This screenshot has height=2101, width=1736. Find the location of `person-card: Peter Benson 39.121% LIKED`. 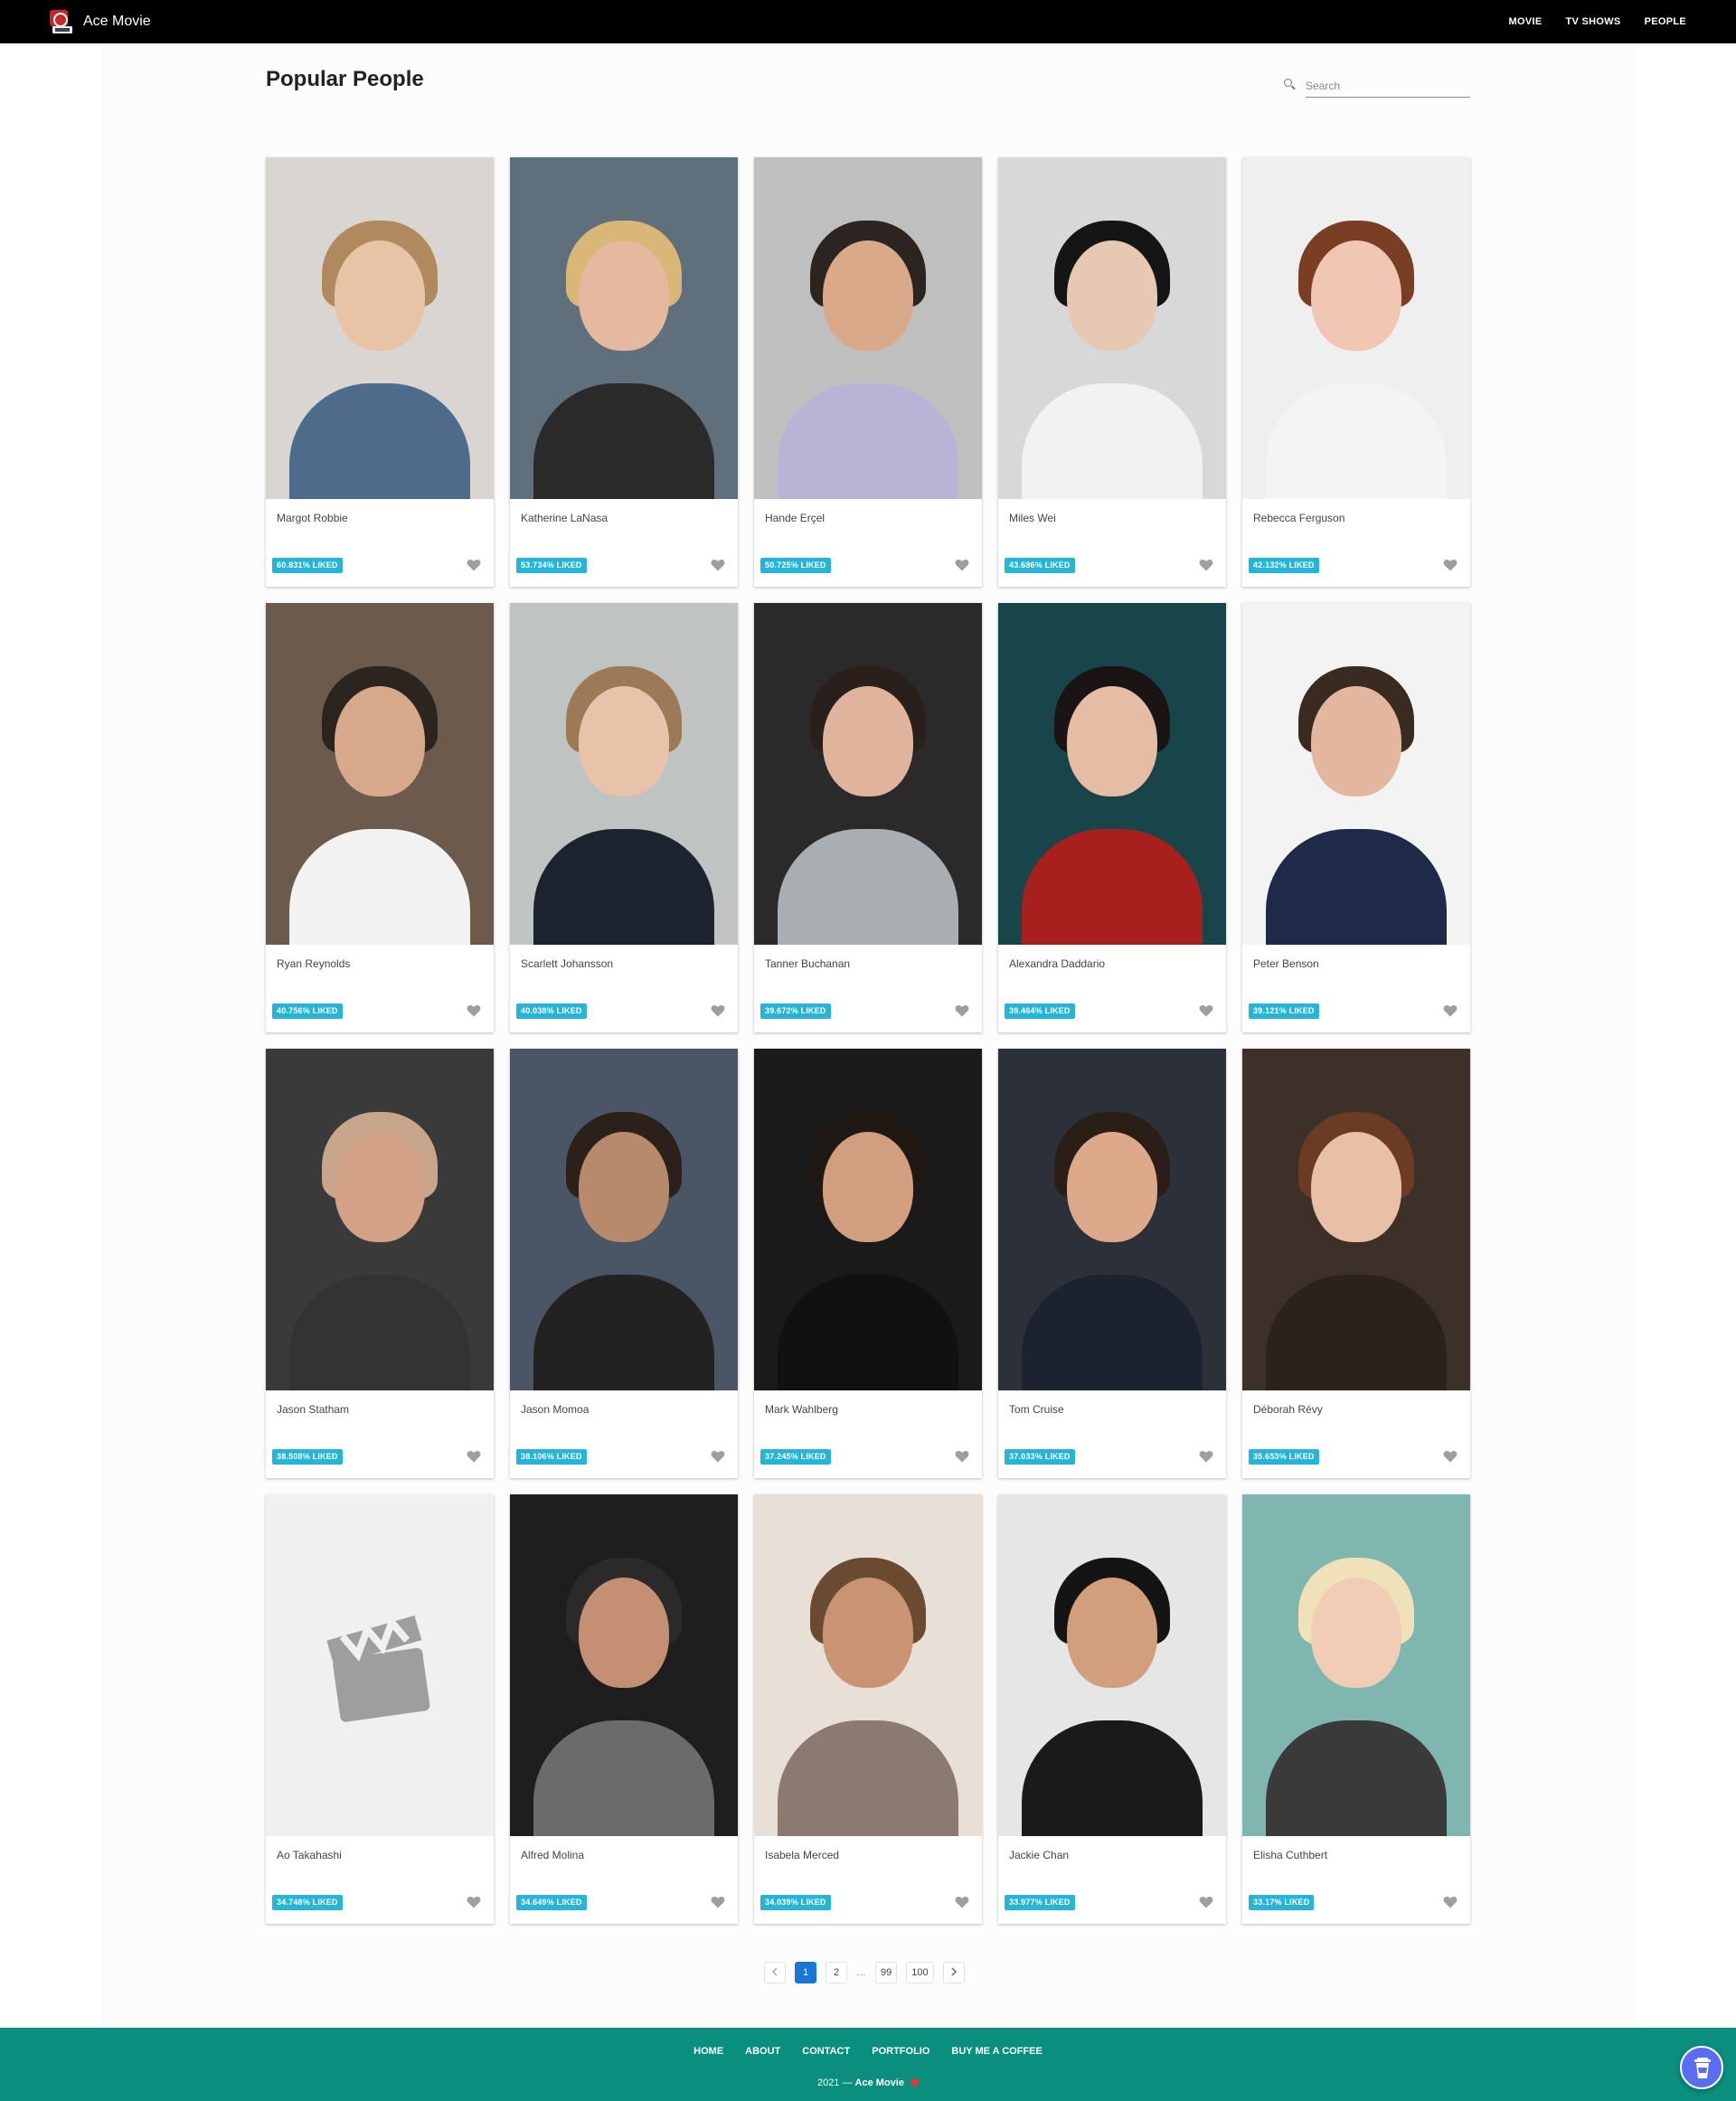

person-card: Peter Benson 39.121% LIKED is located at coordinates (1356, 818).